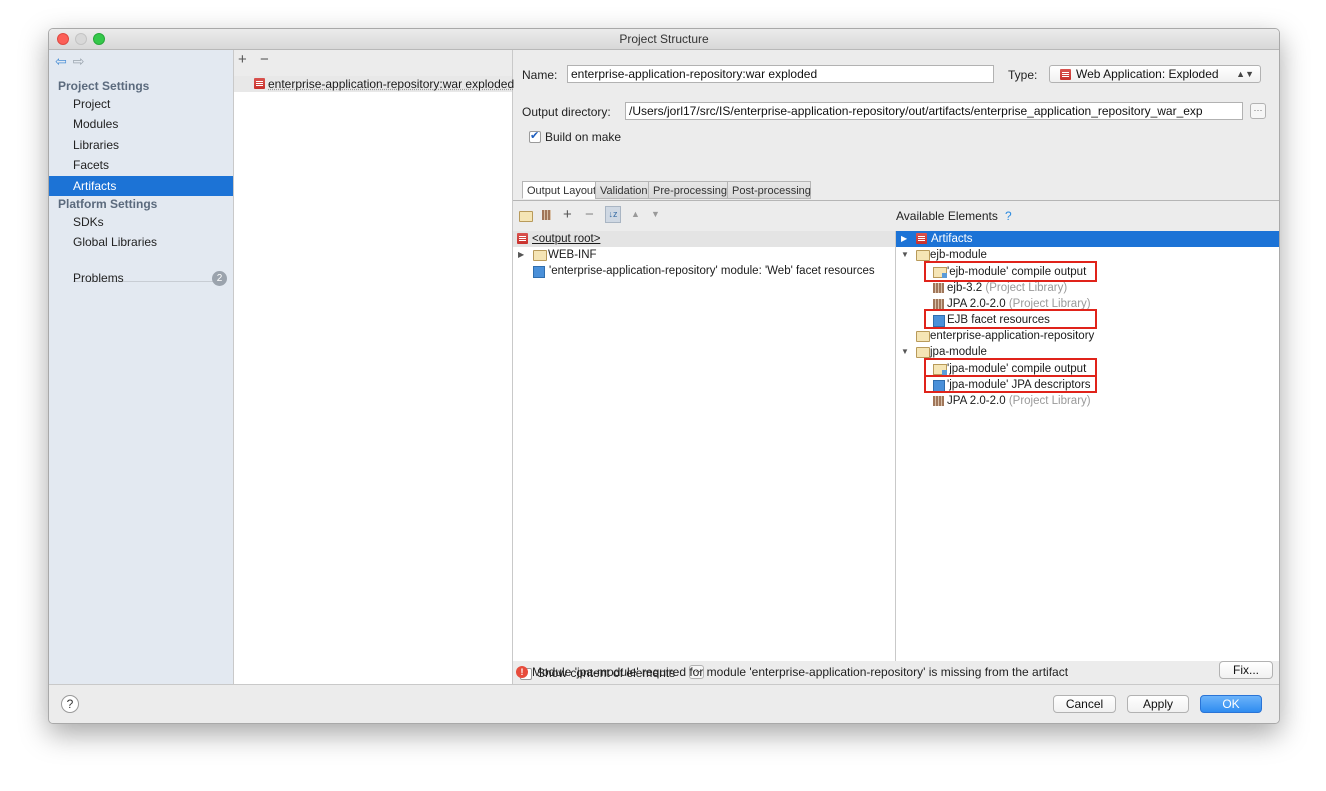  Describe the element at coordinates (70, 704) in the screenshot. I see `help-button: ?` at that location.